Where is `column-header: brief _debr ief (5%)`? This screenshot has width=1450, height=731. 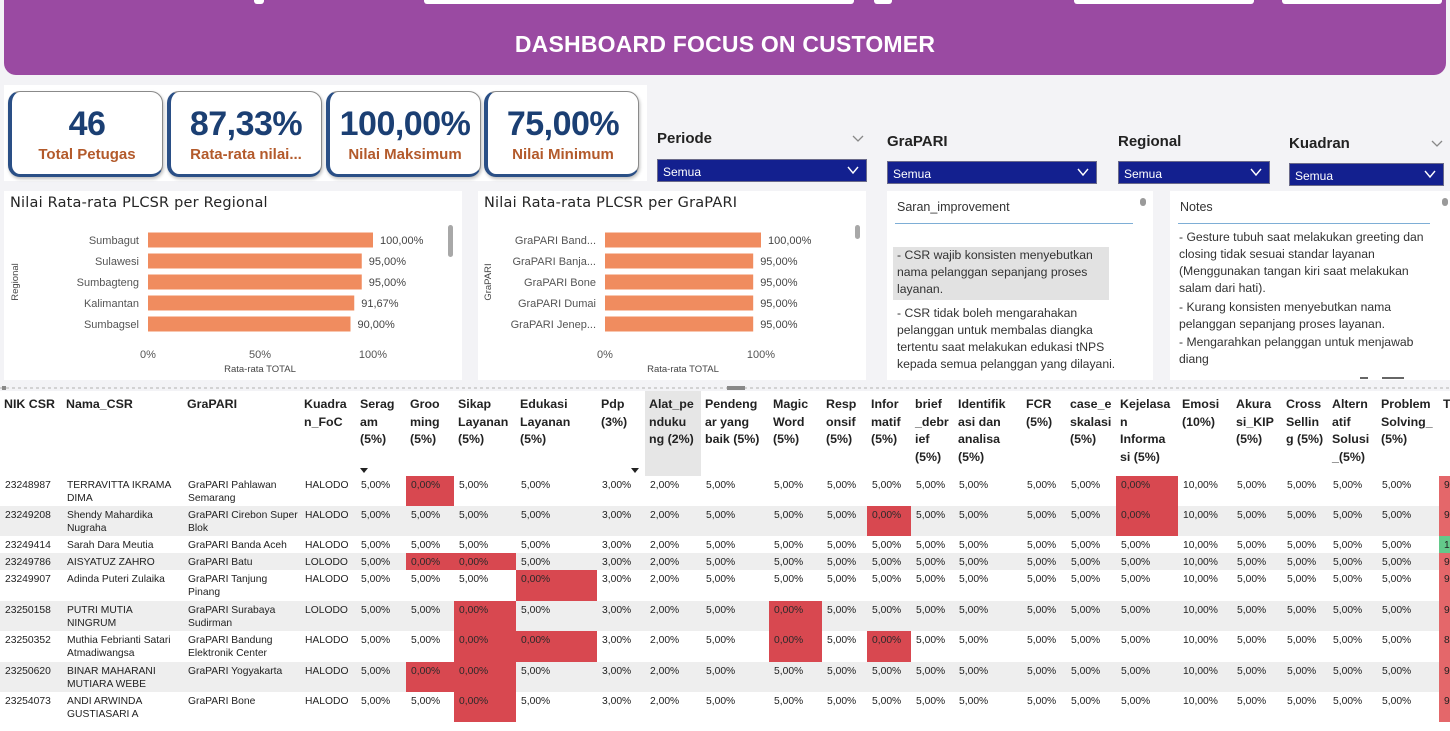 column-header: brief _debr ief (5%) is located at coordinates (932, 433).